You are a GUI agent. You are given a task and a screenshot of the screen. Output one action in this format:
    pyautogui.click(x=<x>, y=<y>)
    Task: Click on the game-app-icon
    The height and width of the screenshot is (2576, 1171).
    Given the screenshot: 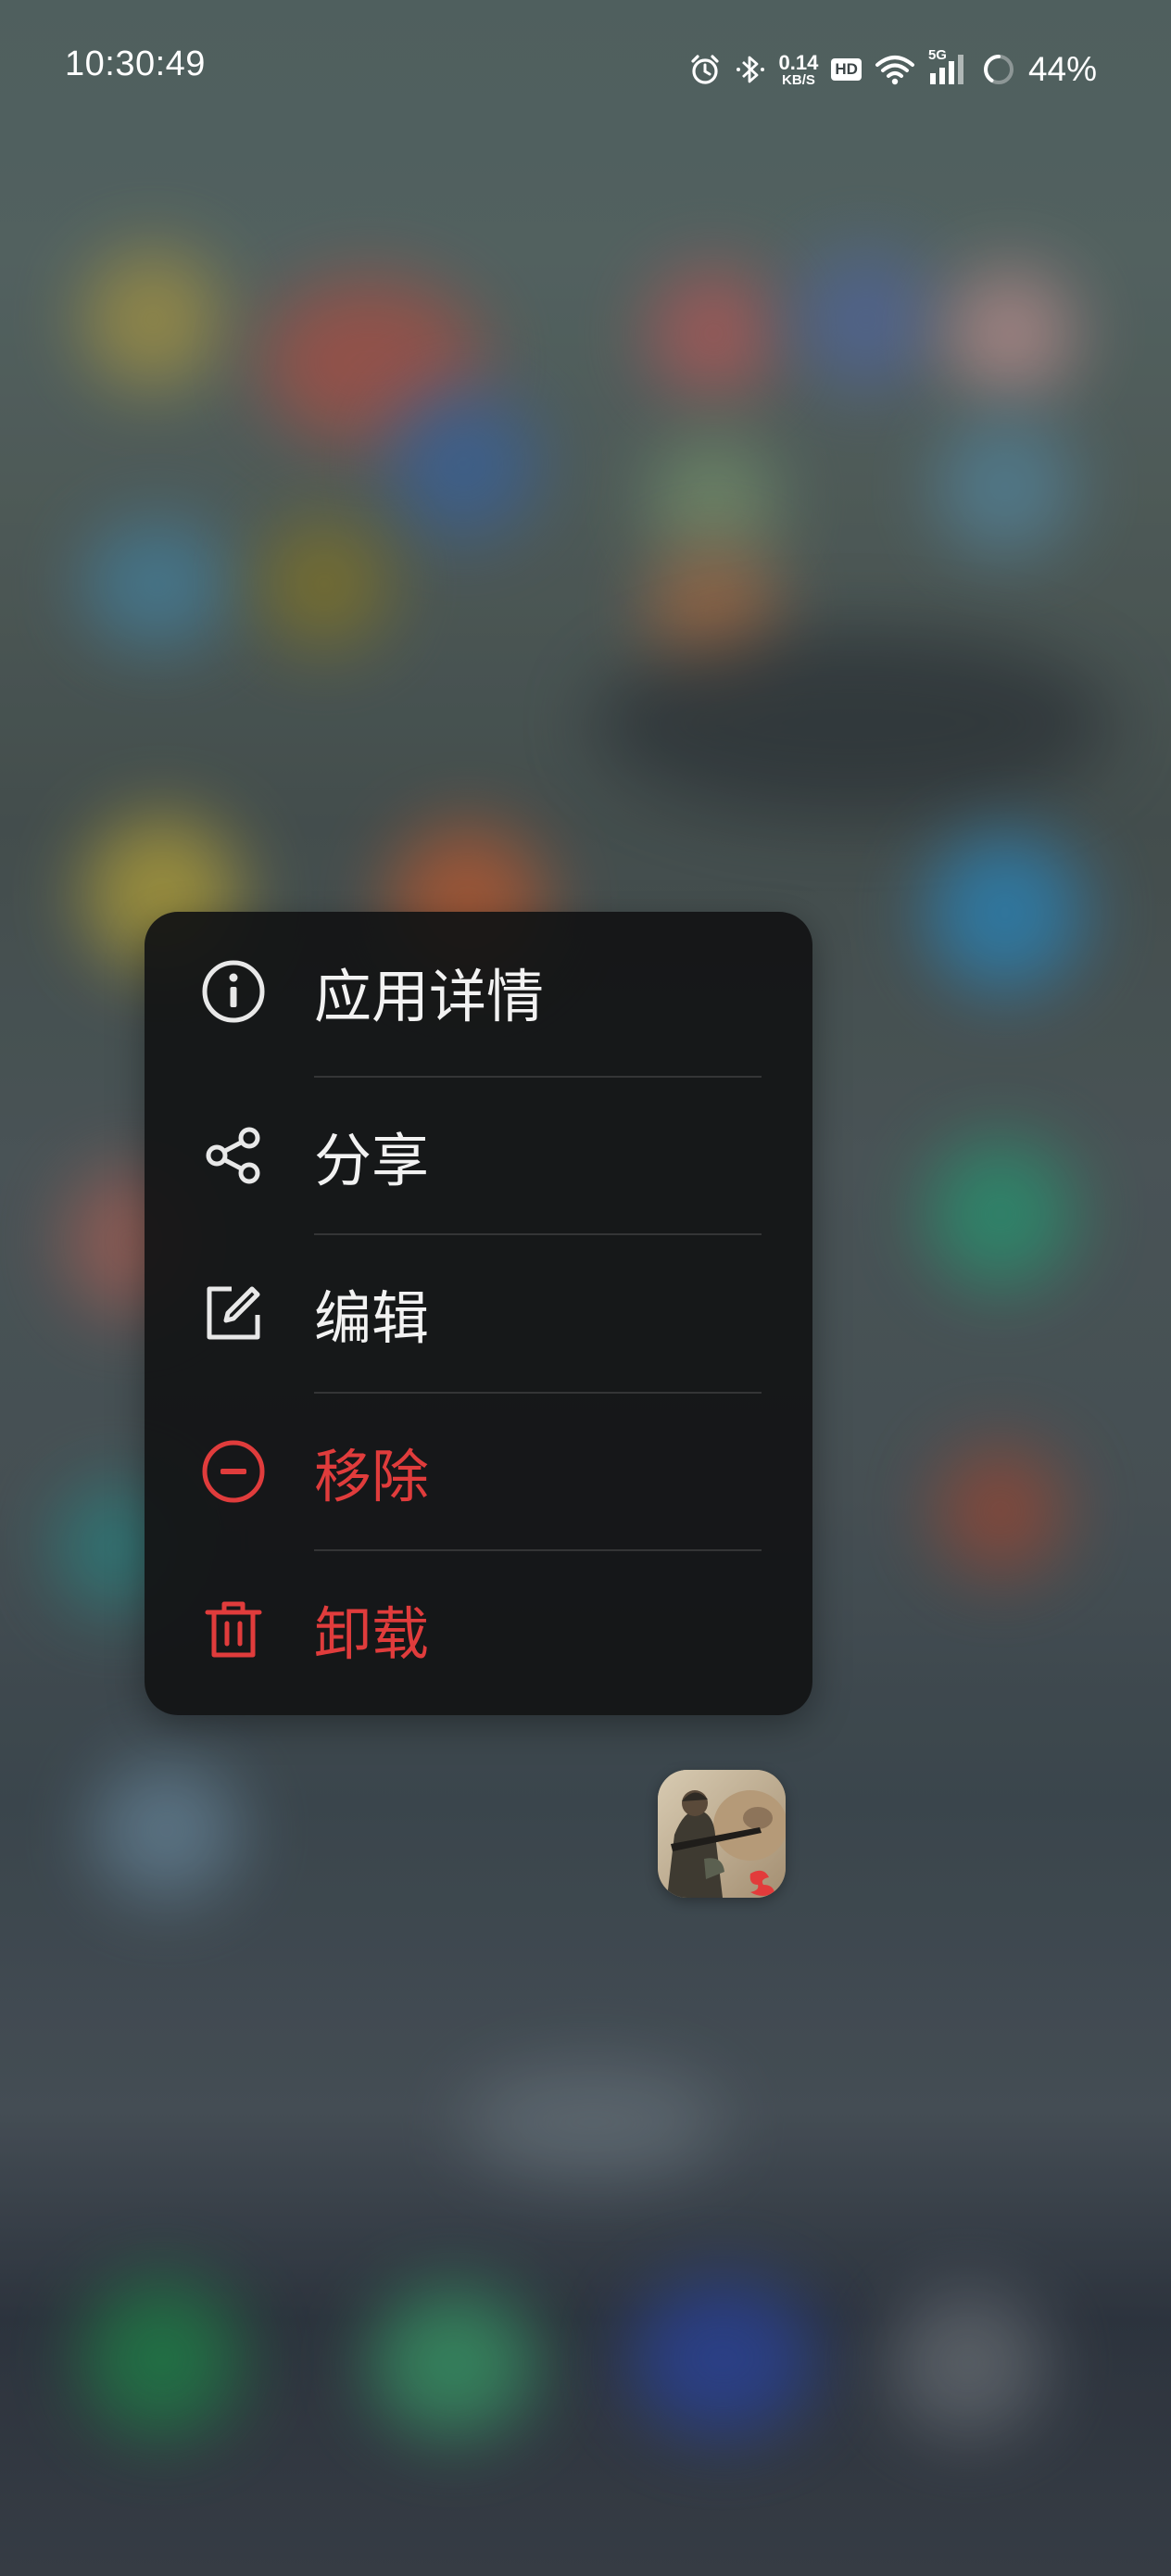 What is the action you would take?
    pyautogui.click(x=722, y=1834)
    